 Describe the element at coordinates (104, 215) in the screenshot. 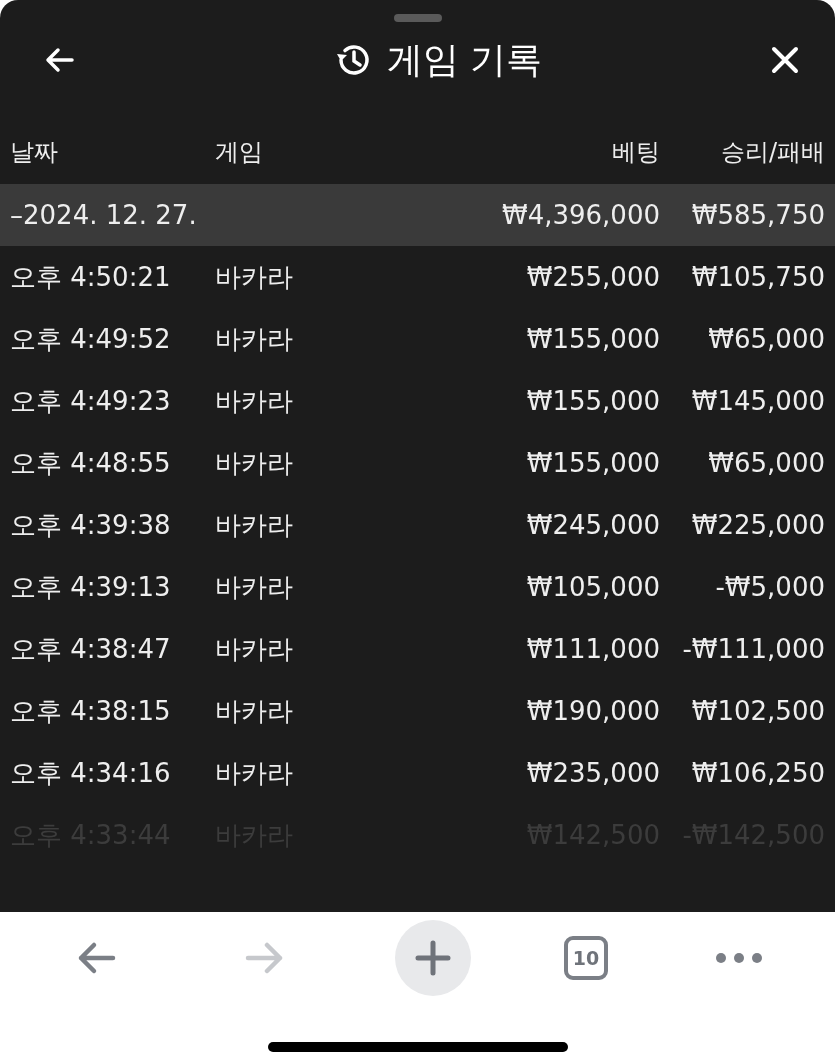

I see `table-cell-text: –2024. 12. 27.` at that location.